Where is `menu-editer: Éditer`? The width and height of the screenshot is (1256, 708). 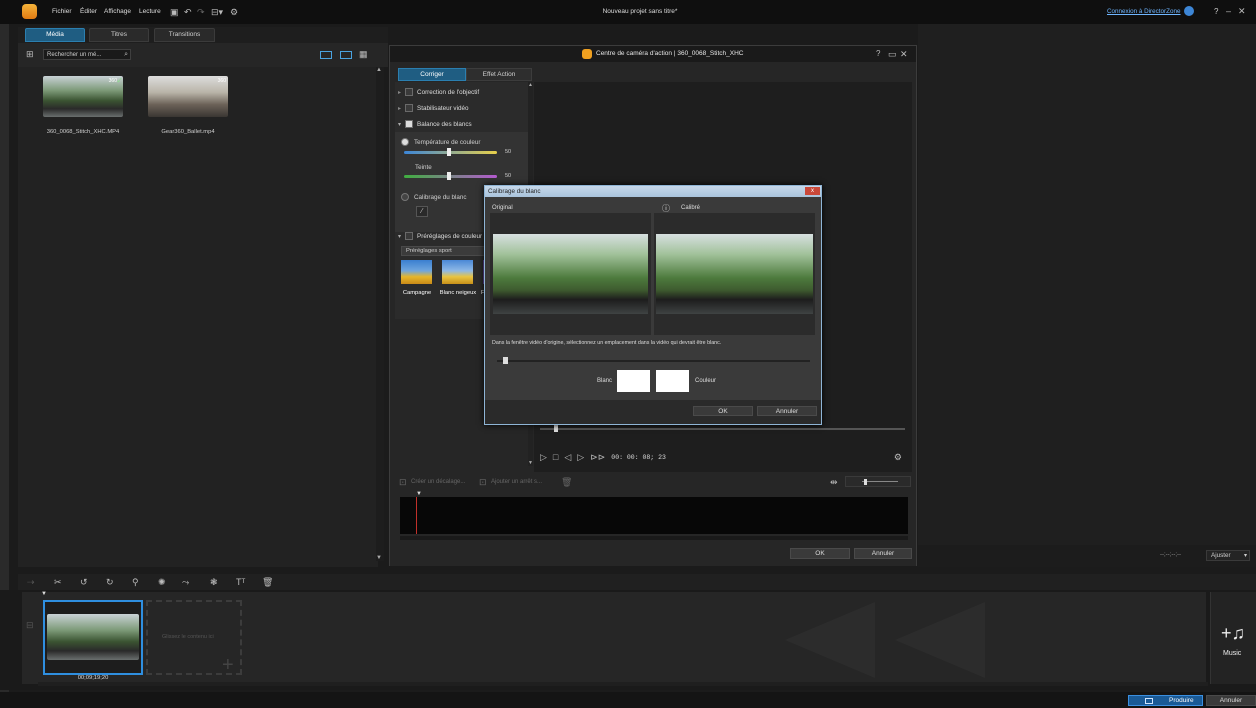
menu-editer: Éditer is located at coordinates (88, 11).